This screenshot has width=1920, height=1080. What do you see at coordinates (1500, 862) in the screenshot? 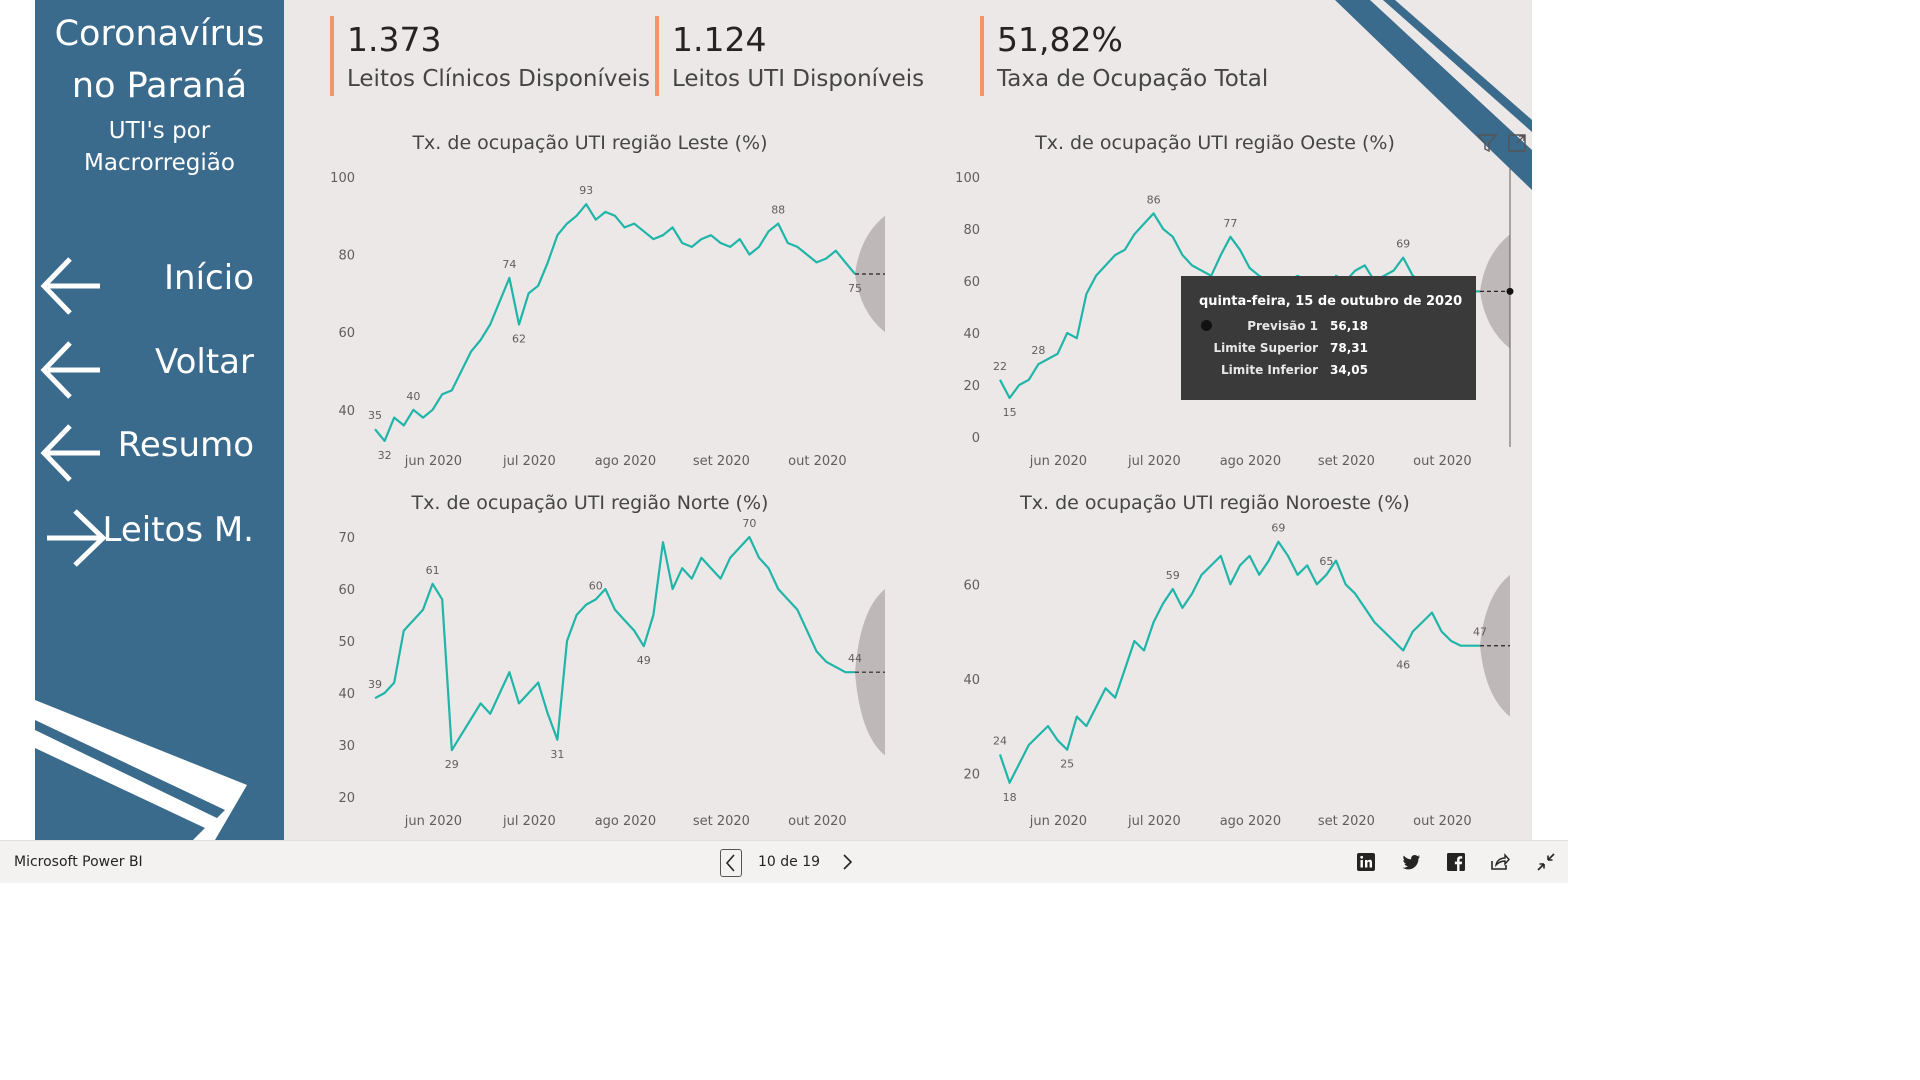
I see `share-icon` at bounding box center [1500, 862].